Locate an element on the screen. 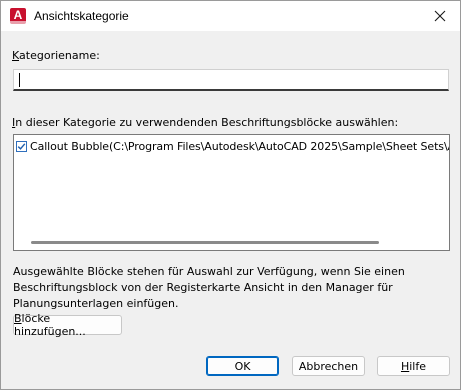  help-button: Hilfe is located at coordinates (413, 366).